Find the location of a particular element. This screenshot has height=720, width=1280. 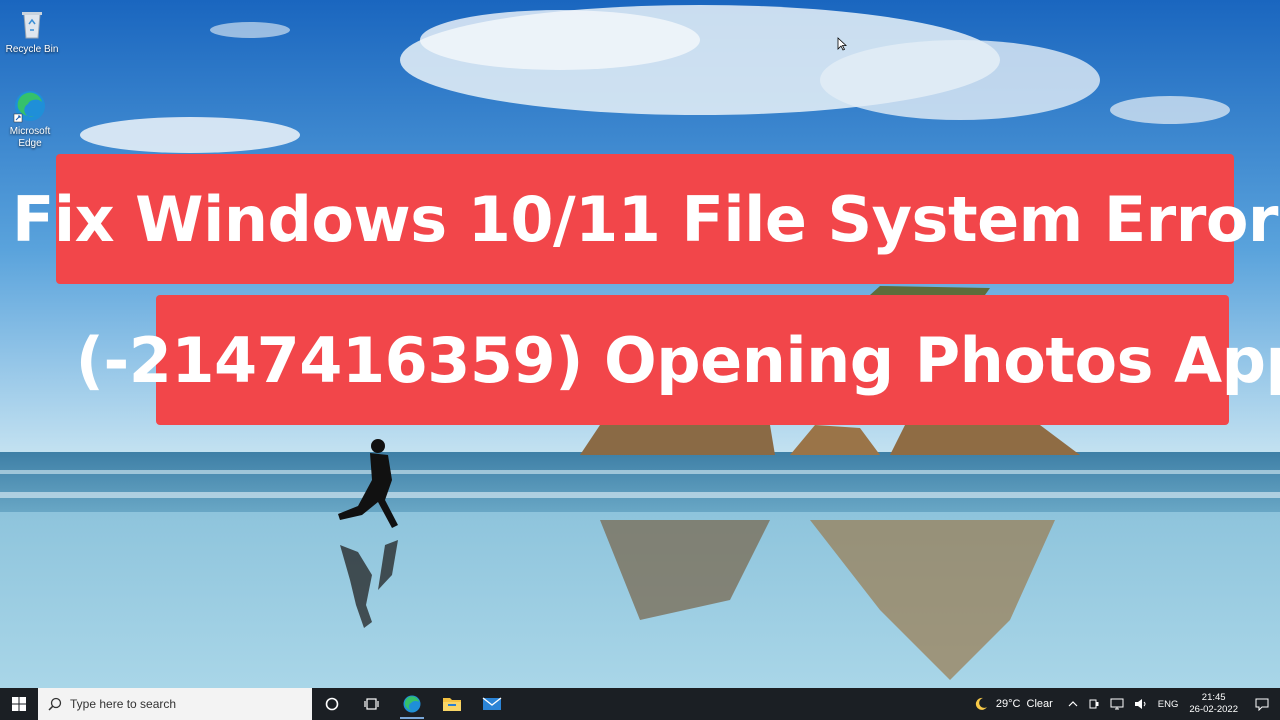

windows-logo-icon is located at coordinates (19, 704).